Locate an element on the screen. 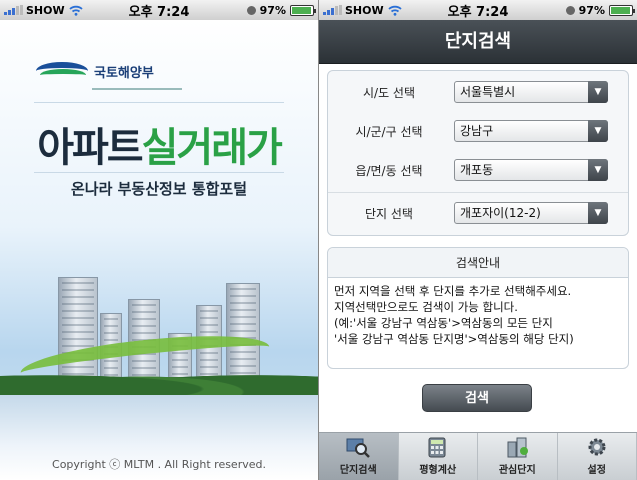 The height and width of the screenshot is (480, 637). field-row-district: 시/군/구 선택 강남구 ▼ is located at coordinates (478, 131).